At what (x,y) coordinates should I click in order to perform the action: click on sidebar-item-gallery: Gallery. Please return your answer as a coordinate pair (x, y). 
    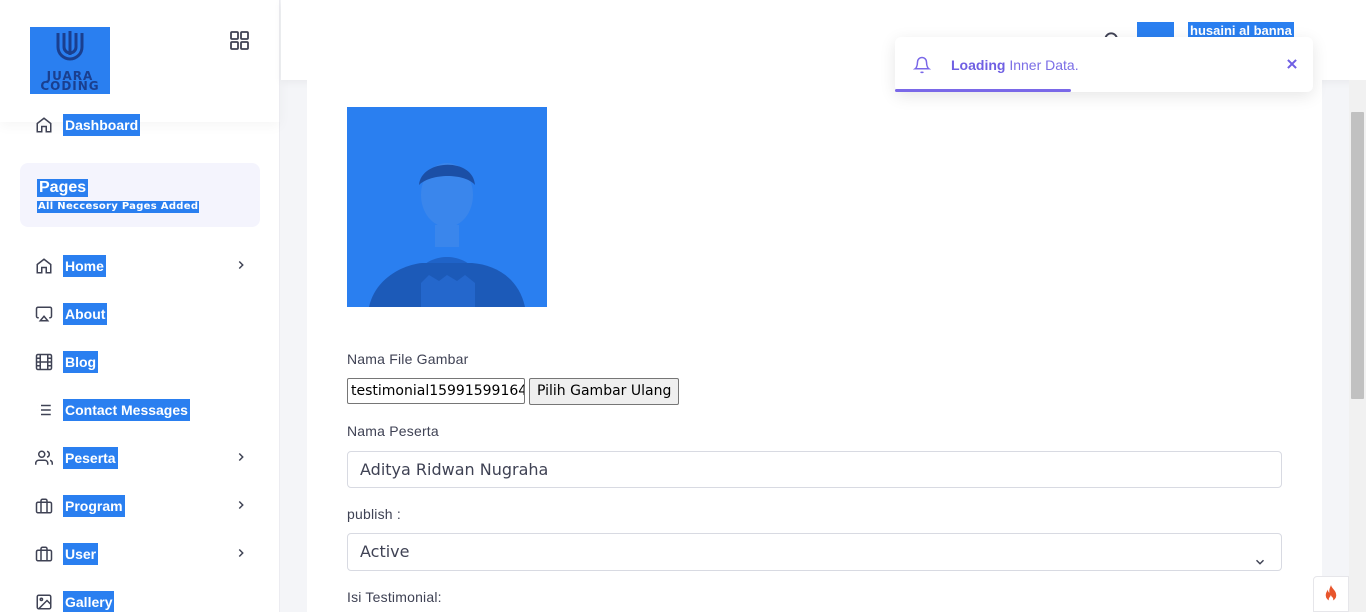
    Looking at the image, I should click on (144, 601).